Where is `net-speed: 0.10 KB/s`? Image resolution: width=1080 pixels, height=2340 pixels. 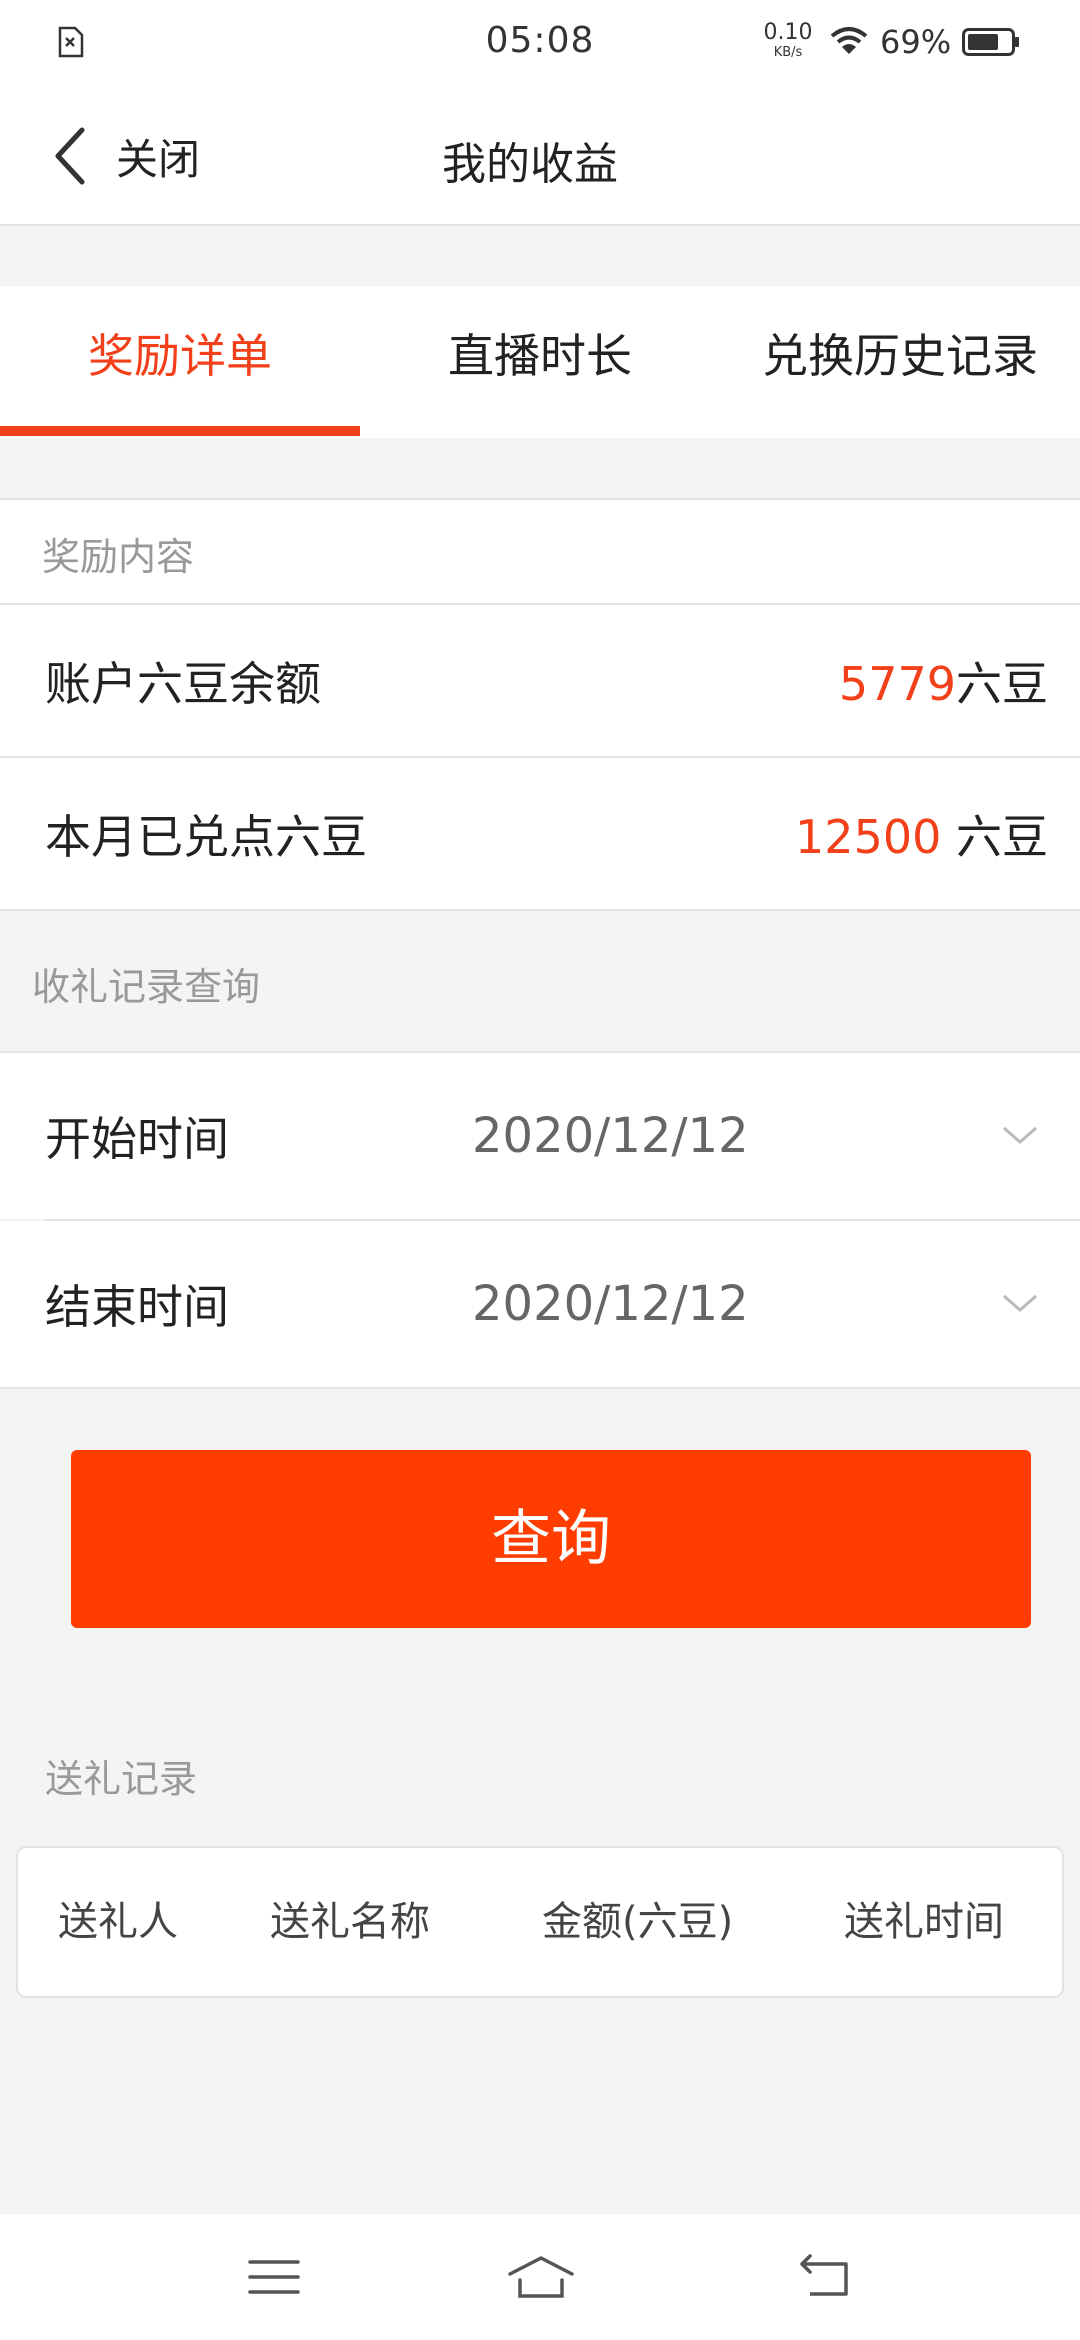
net-speed: 0.10 KB/s is located at coordinates (788, 40).